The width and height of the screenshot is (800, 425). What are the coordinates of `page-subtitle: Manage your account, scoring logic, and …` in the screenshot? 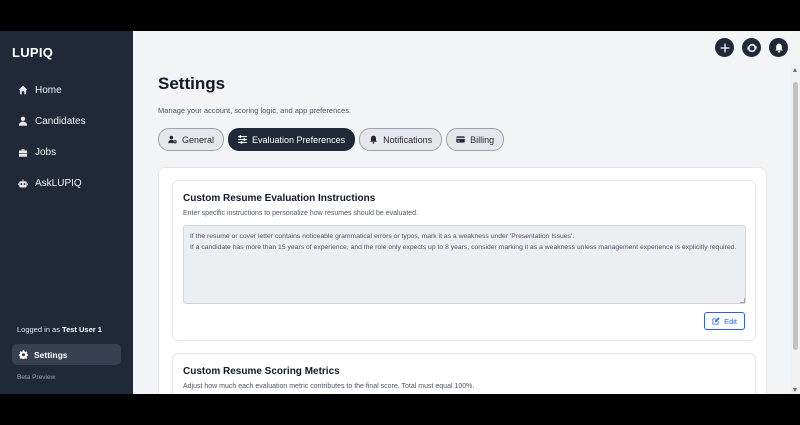 It's located at (255, 110).